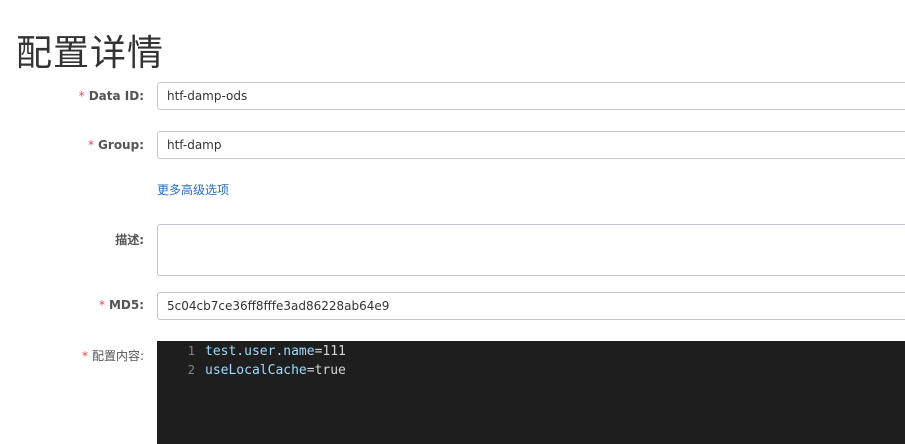 The height and width of the screenshot is (444, 905). What do you see at coordinates (531, 96) in the screenshot?
I see `data-id-input: htf-damp-ods` at bounding box center [531, 96].